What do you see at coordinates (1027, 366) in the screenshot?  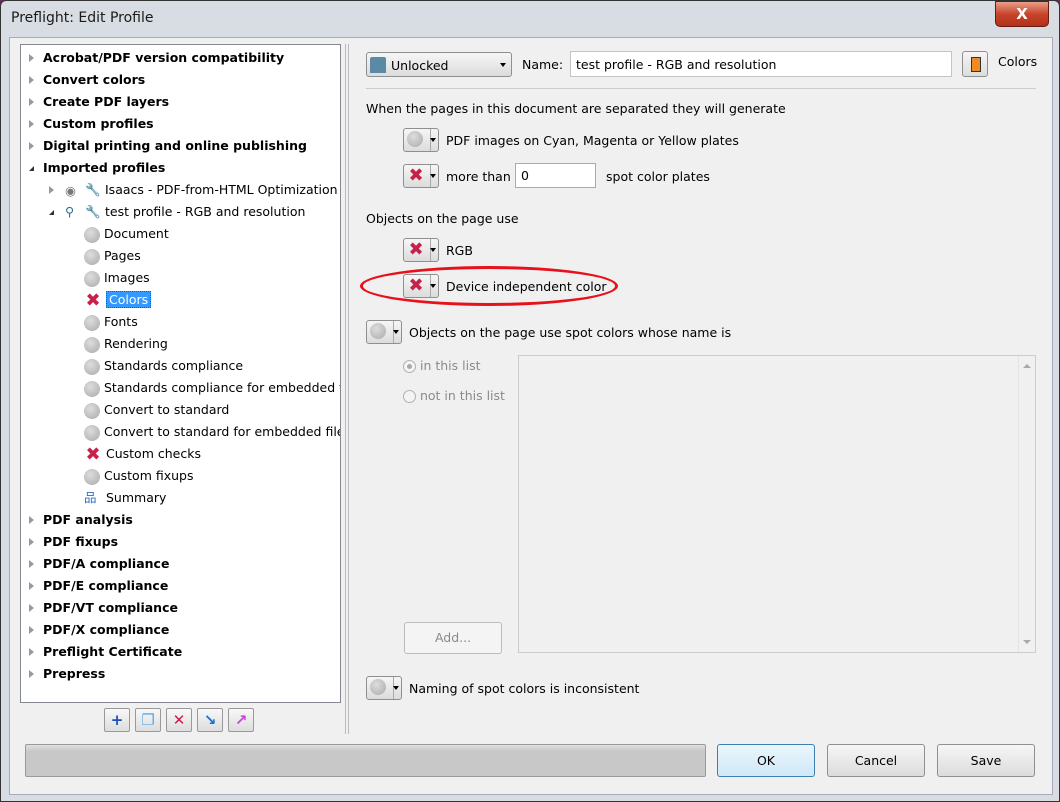 I see `scroll-up-icon` at bounding box center [1027, 366].